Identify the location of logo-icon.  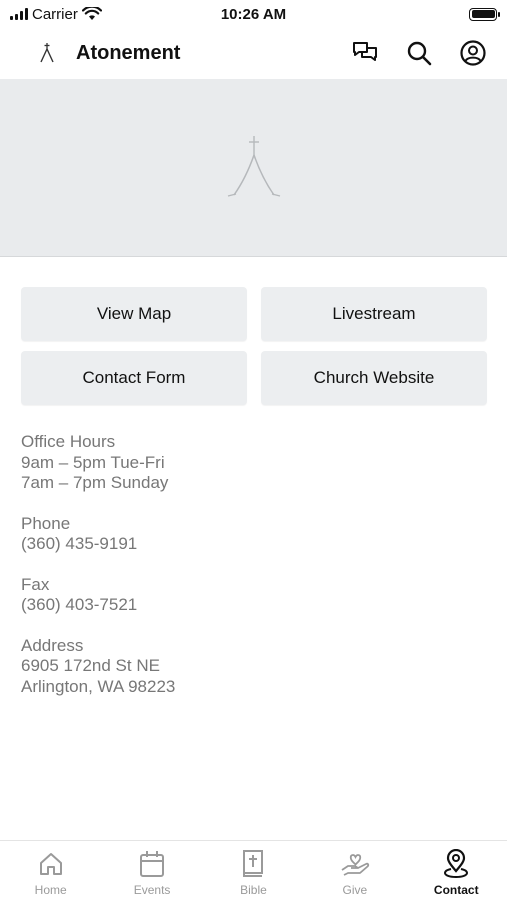
(47, 53).